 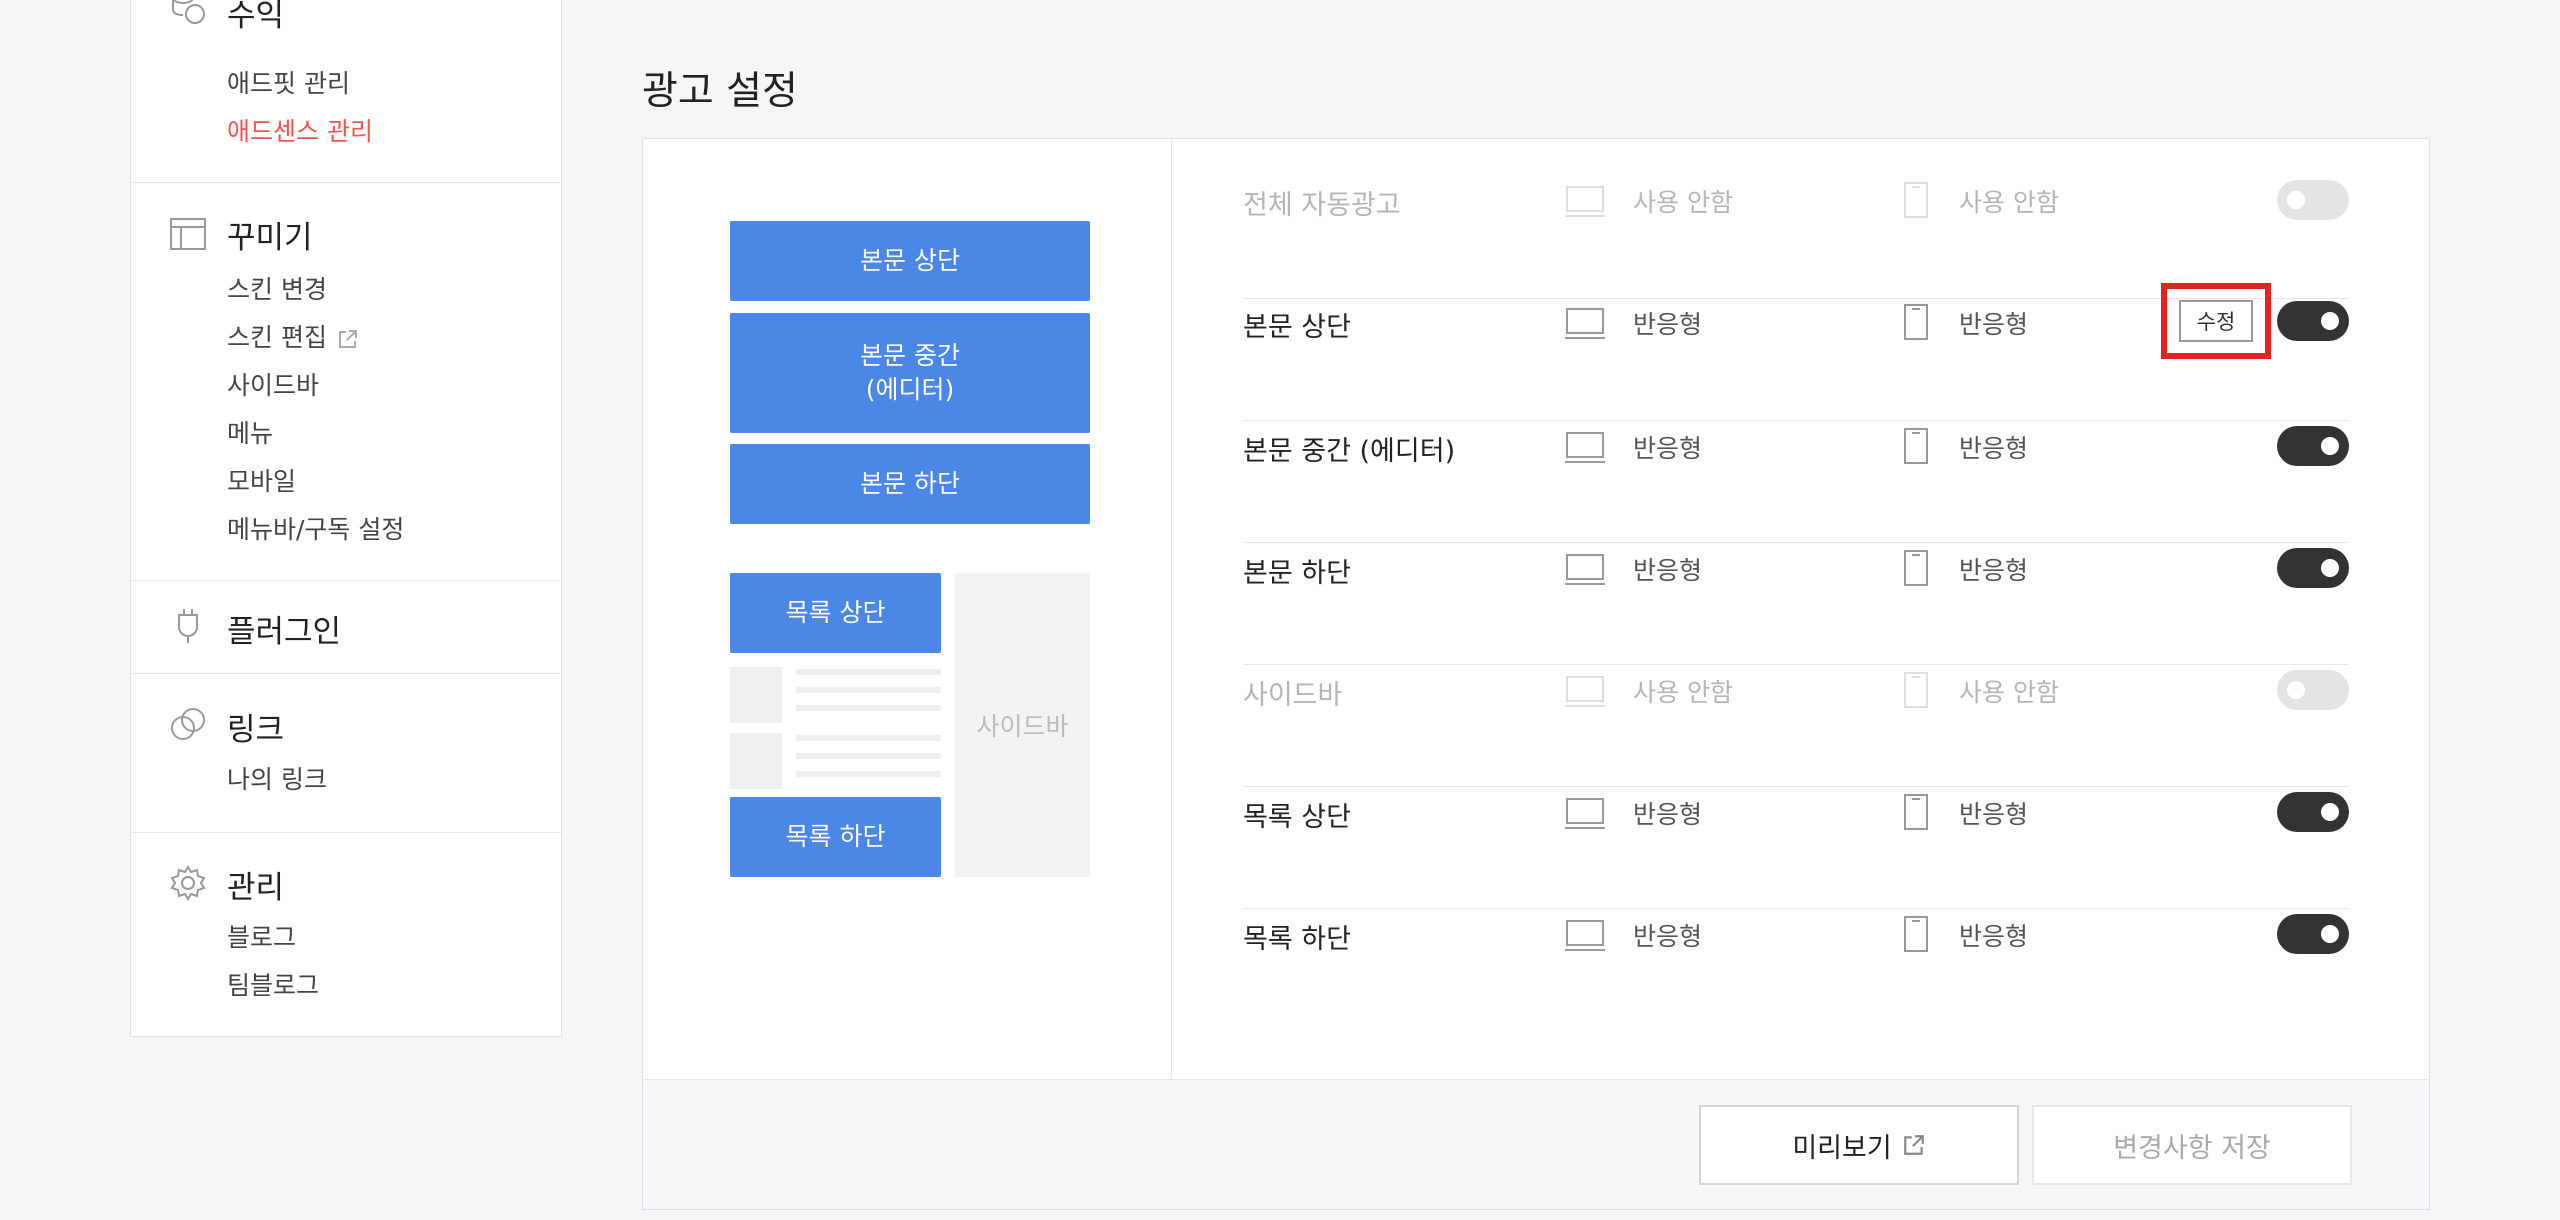 What do you see at coordinates (2192, 1145) in the screenshot?
I see `save-changes-button: 변경사항 저장` at bounding box center [2192, 1145].